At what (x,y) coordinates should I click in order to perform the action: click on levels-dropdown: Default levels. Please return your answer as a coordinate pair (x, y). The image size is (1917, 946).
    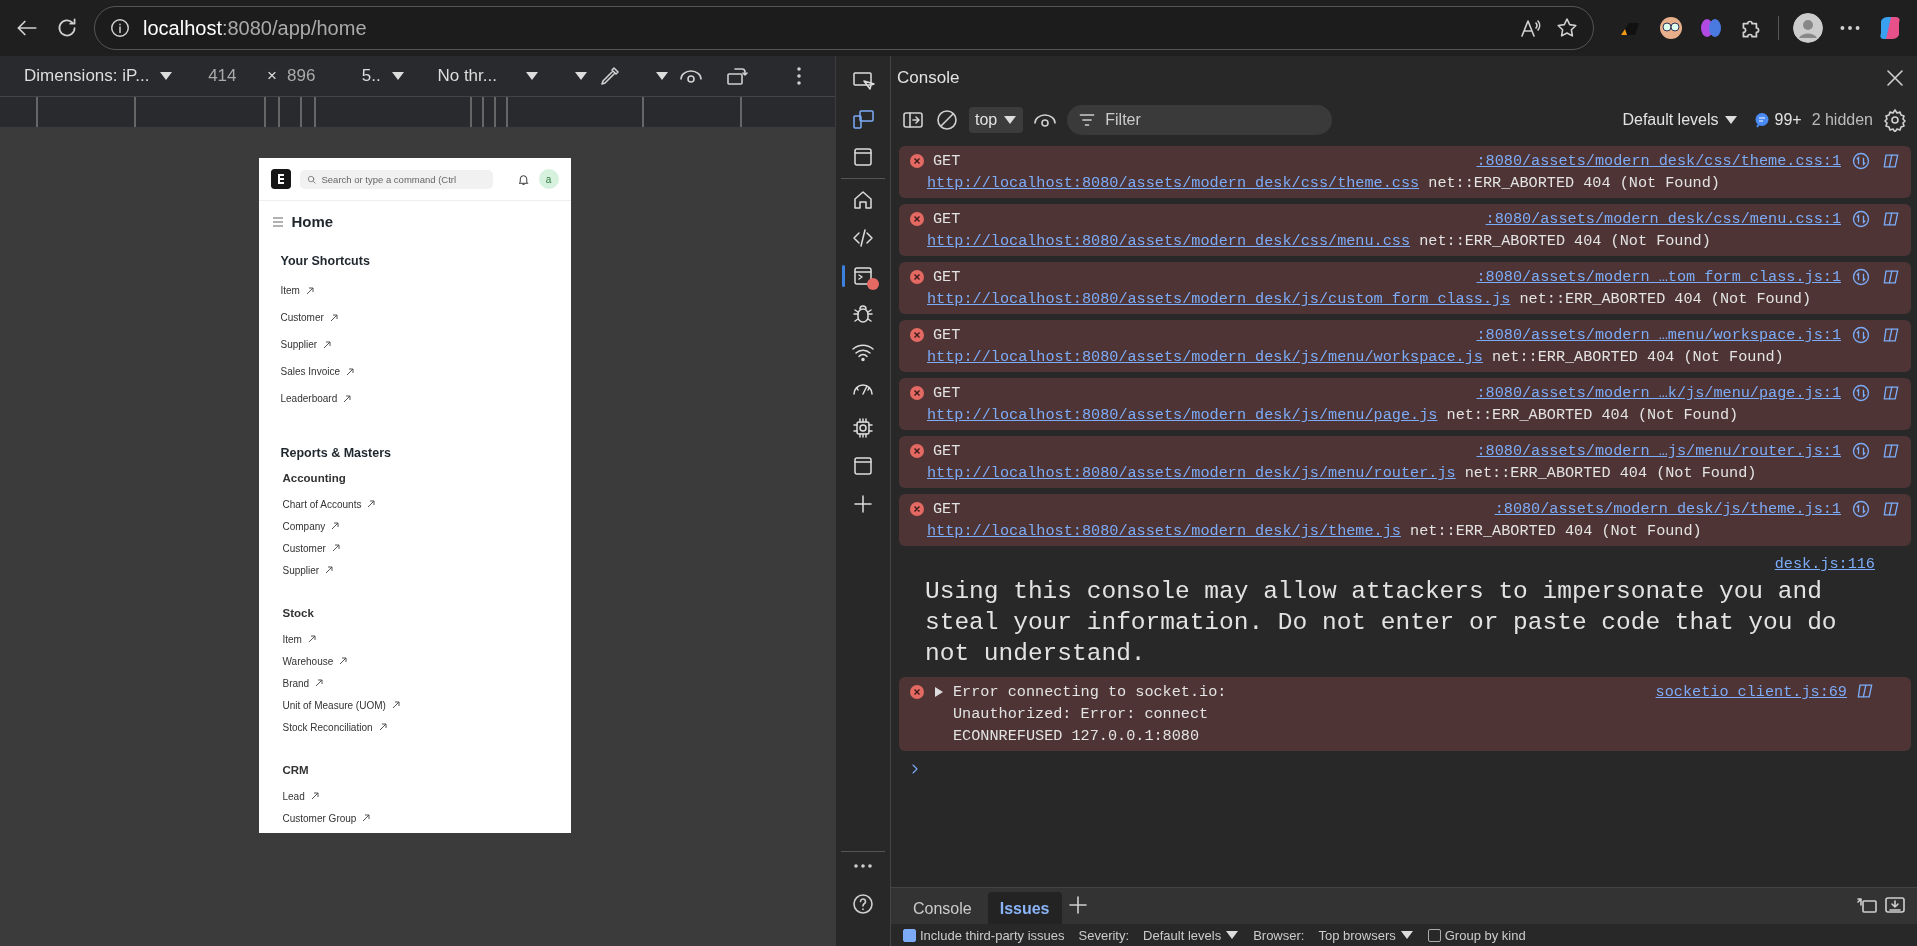
    Looking at the image, I should click on (1680, 120).